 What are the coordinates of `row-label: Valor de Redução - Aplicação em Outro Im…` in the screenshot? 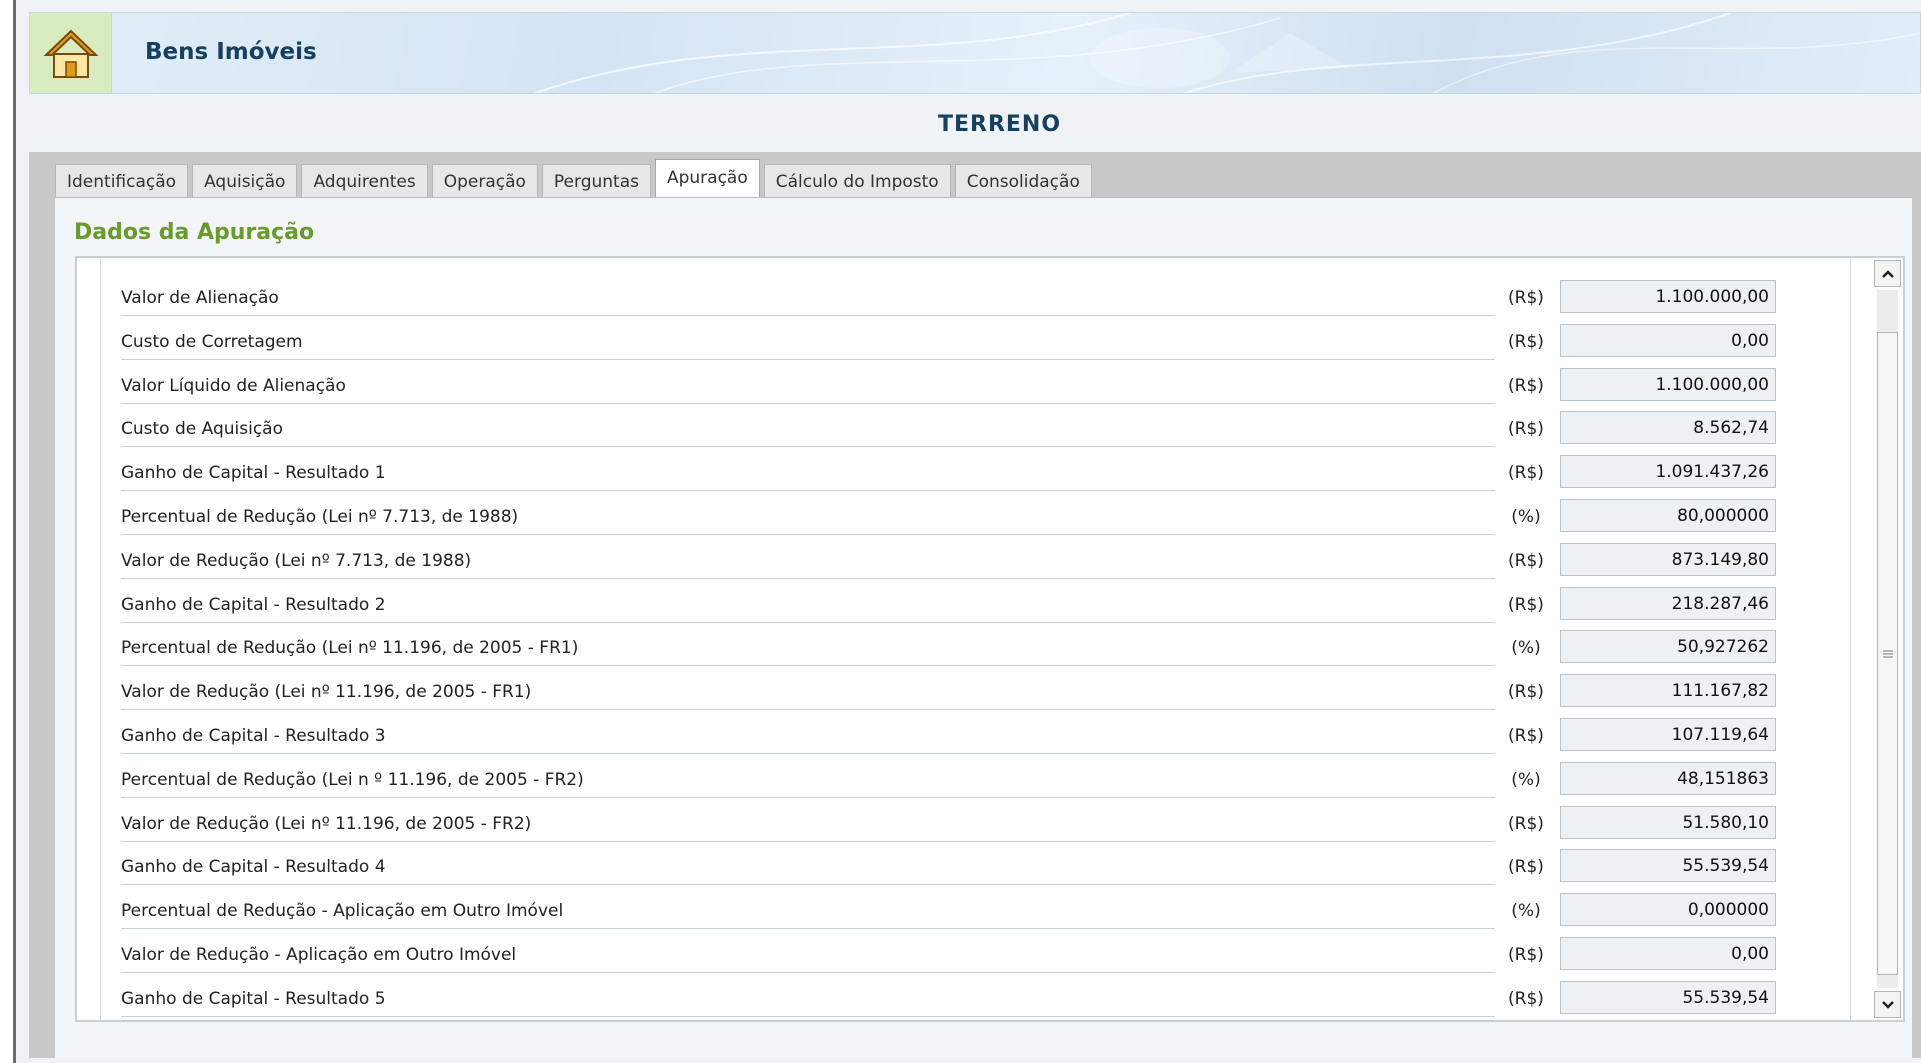 It's located at (808, 959).